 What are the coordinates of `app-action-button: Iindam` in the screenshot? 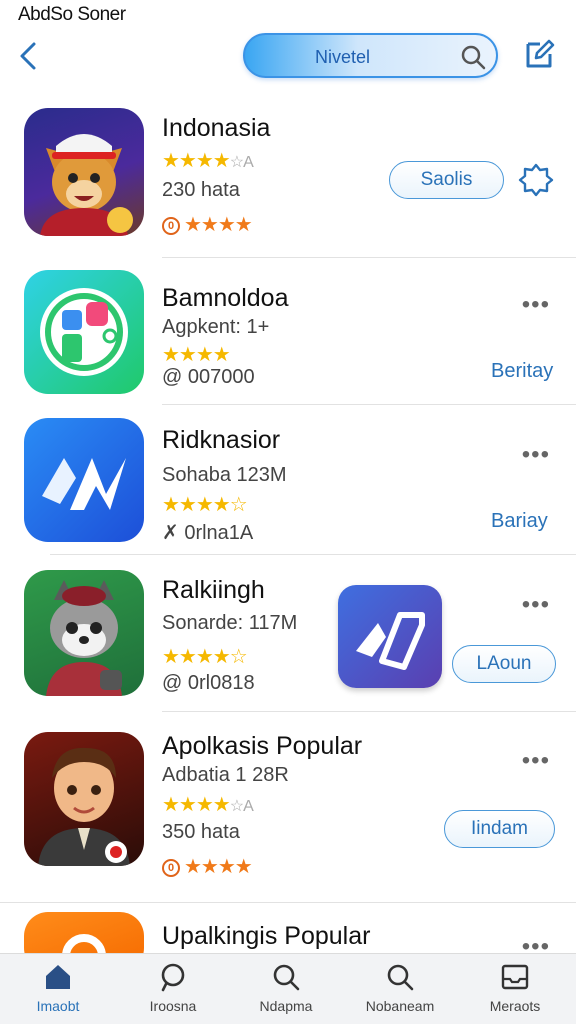 It's located at (499, 829).